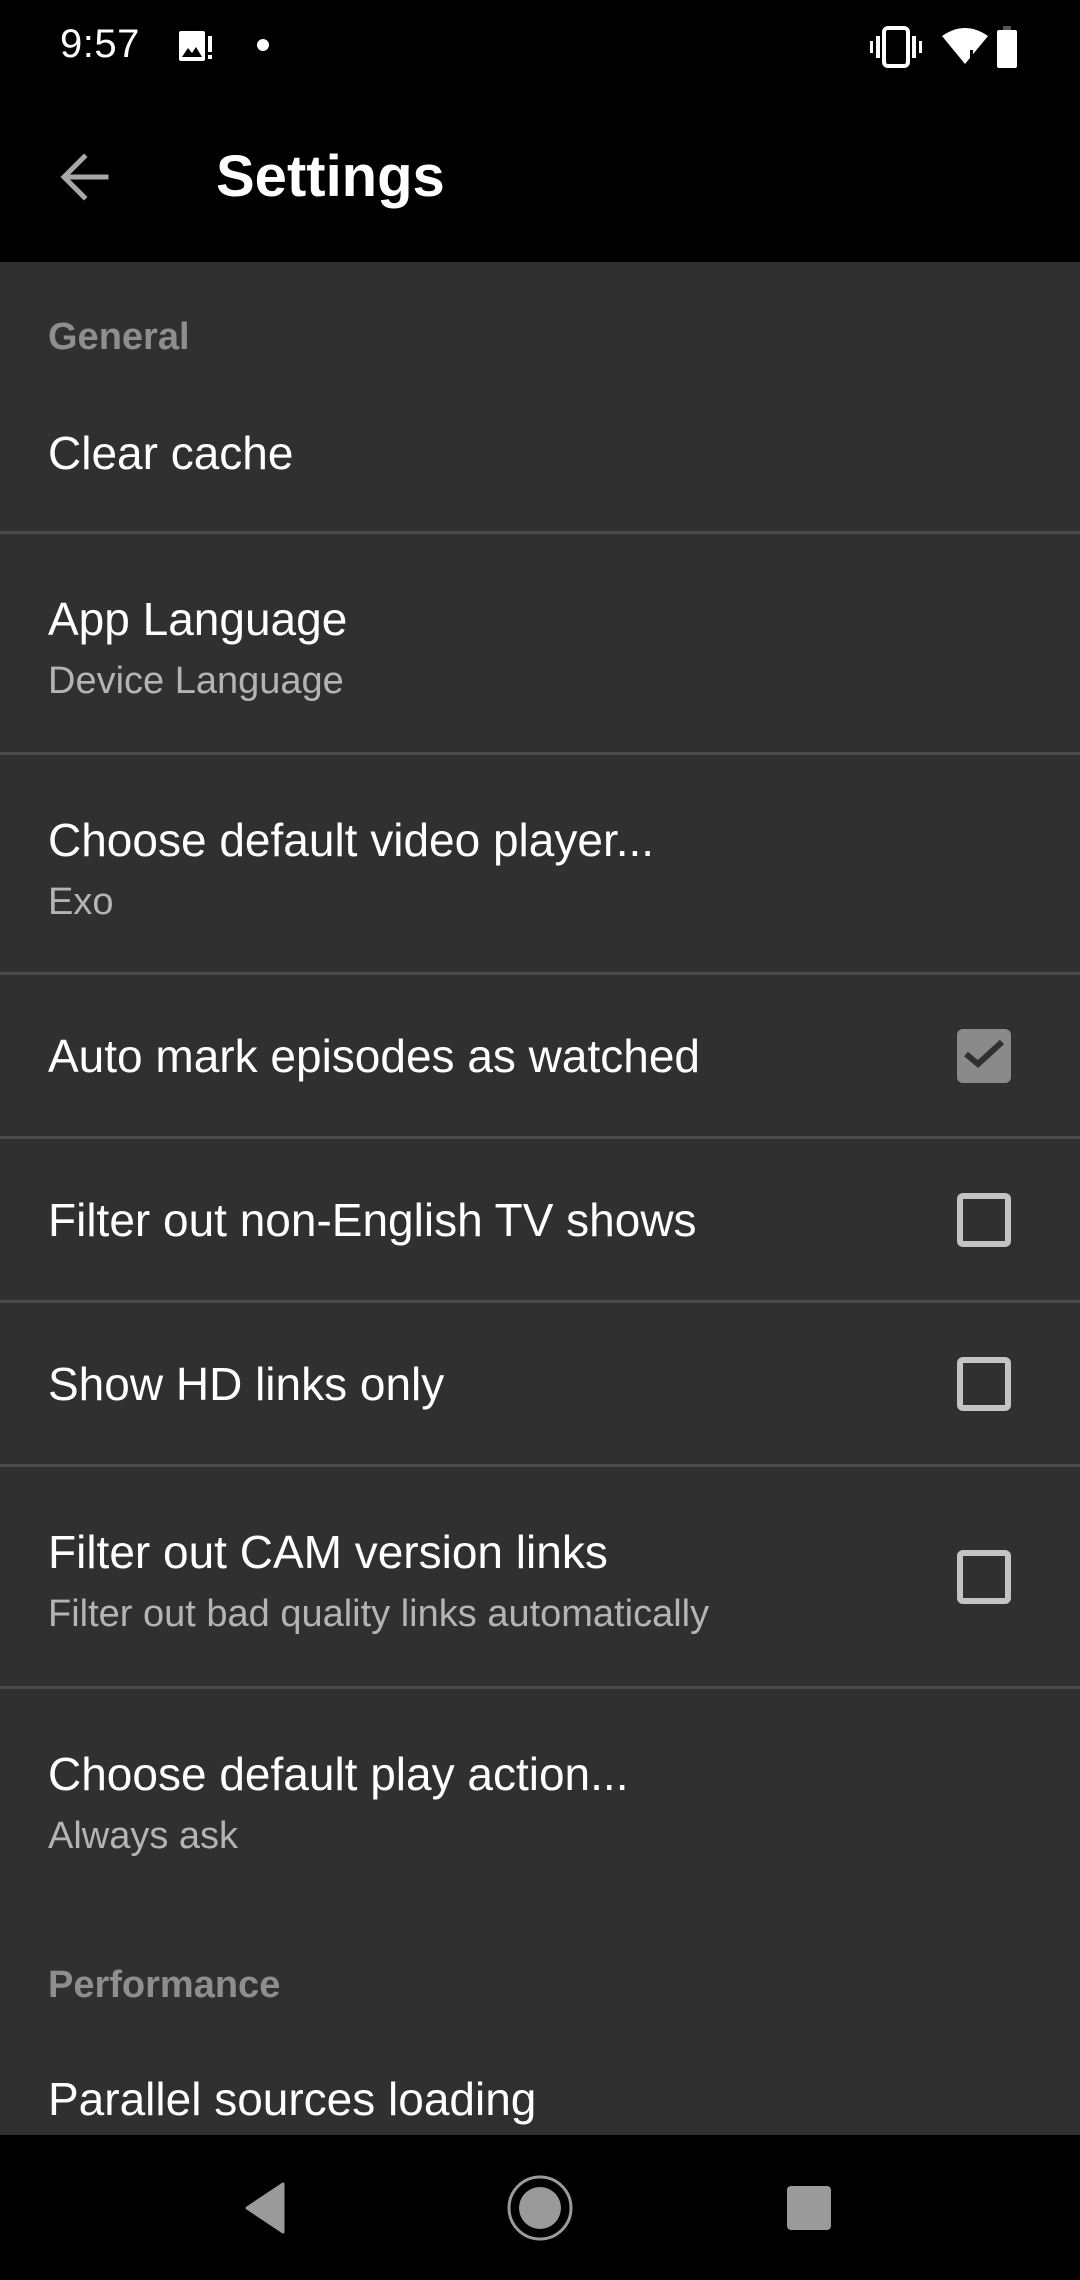 This screenshot has width=1080, height=2280. I want to click on status-time: 9:57, so click(100, 44).